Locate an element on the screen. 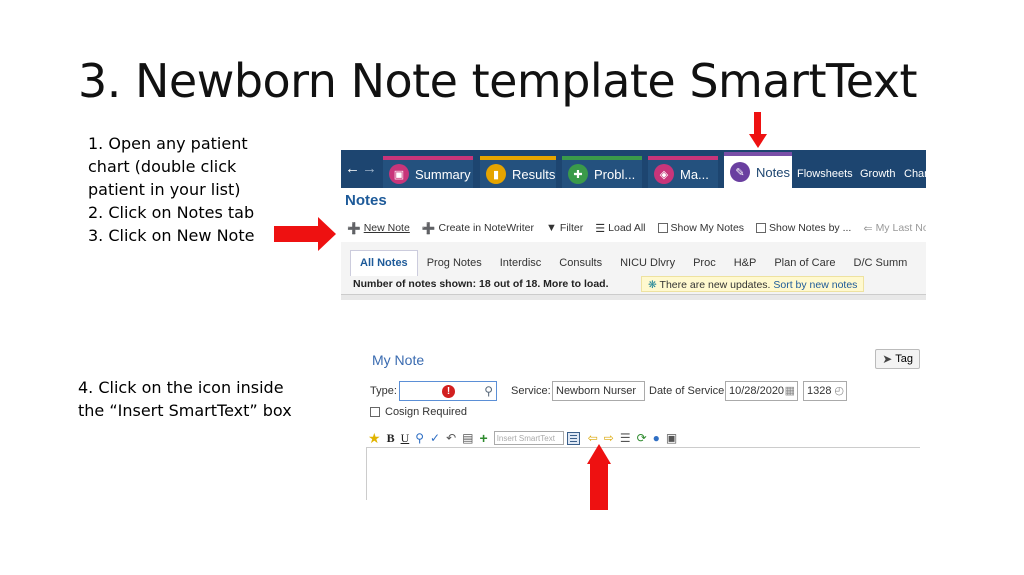  date-value: 10/28/2020 is located at coordinates (757, 391).